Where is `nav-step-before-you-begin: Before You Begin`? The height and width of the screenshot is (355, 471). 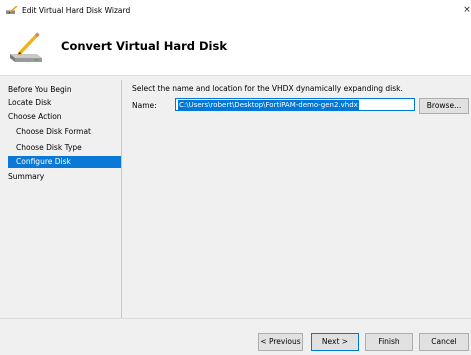
nav-step-before-you-begin: Before You Begin is located at coordinates (64, 90).